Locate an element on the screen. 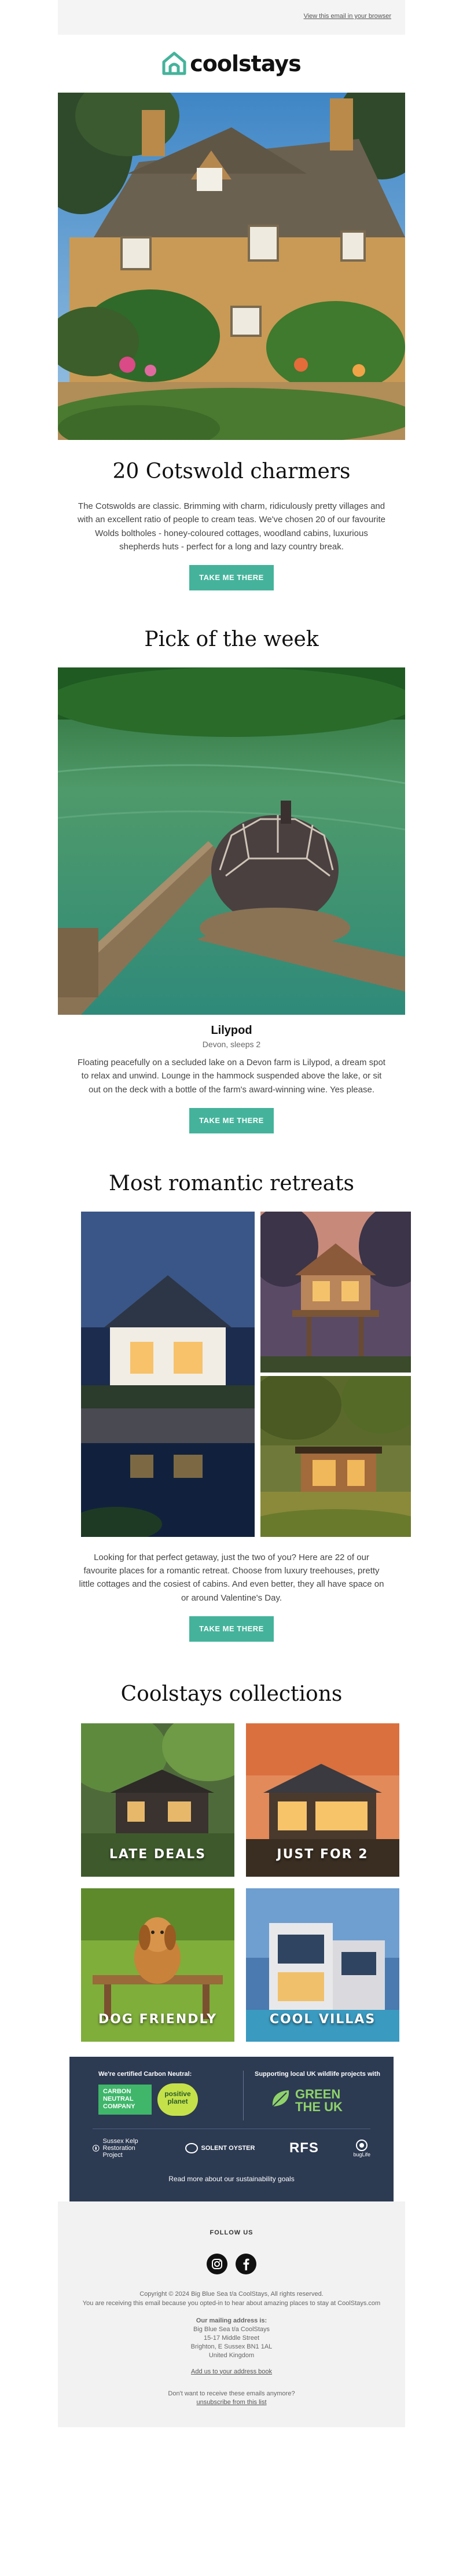 The image size is (463, 2576). cottage-illustration is located at coordinates (231, 266).